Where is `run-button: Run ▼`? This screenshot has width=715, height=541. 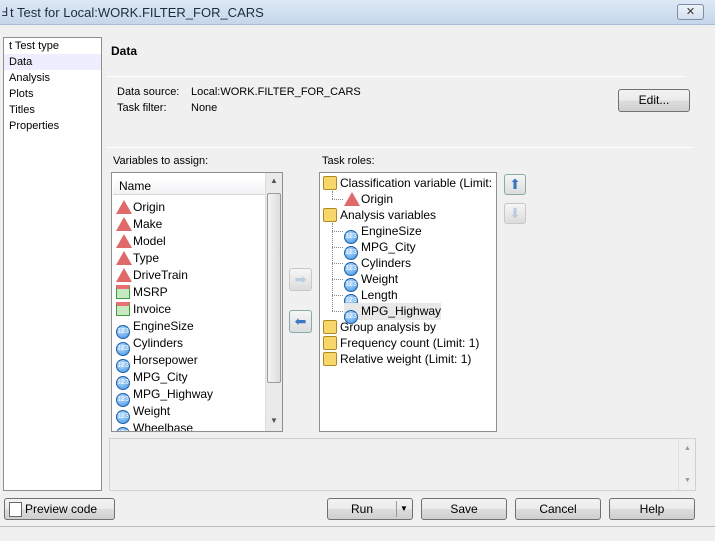
run-button: Run ▼ is located at coordinates (370, 509).